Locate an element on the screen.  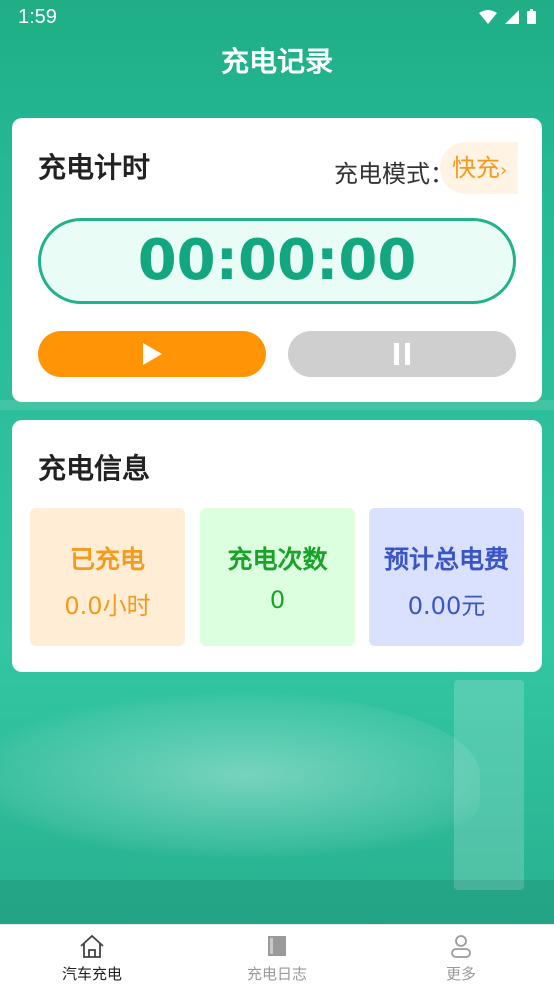
tab-more-label: 更多 is located at coordinates (460, 974).